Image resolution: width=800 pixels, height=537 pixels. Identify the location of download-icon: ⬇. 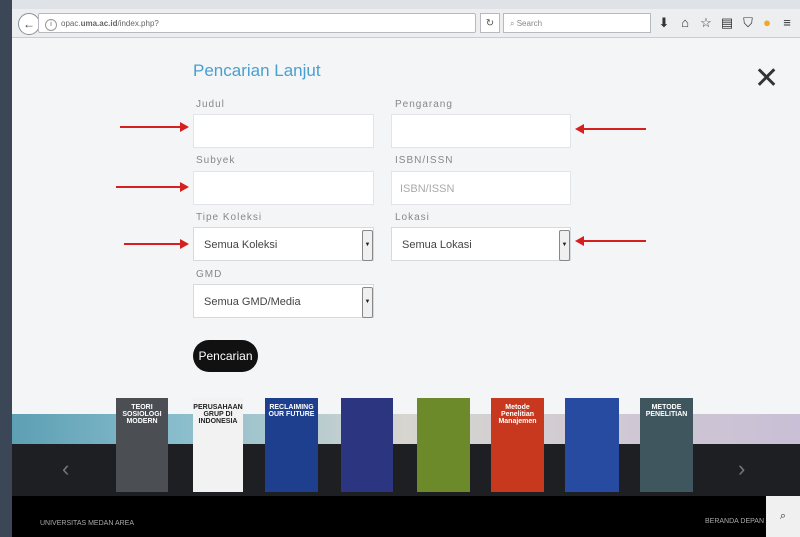
(664, 23).